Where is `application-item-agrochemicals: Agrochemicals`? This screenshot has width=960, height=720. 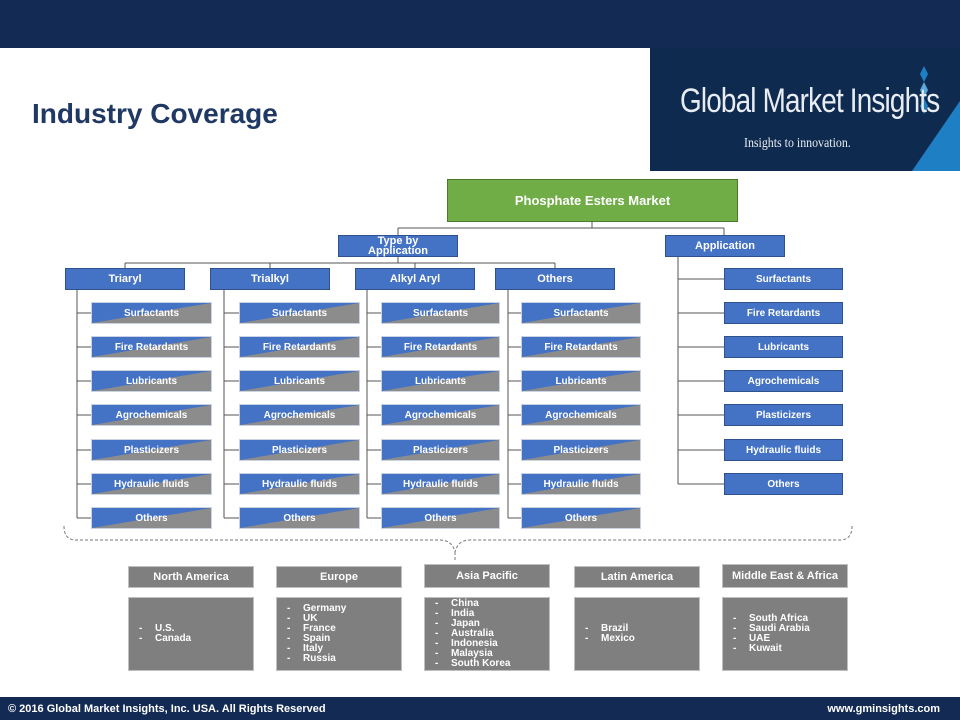
application-item-agrochemicals: Agrochemicals is located at coordinates (783, 381).